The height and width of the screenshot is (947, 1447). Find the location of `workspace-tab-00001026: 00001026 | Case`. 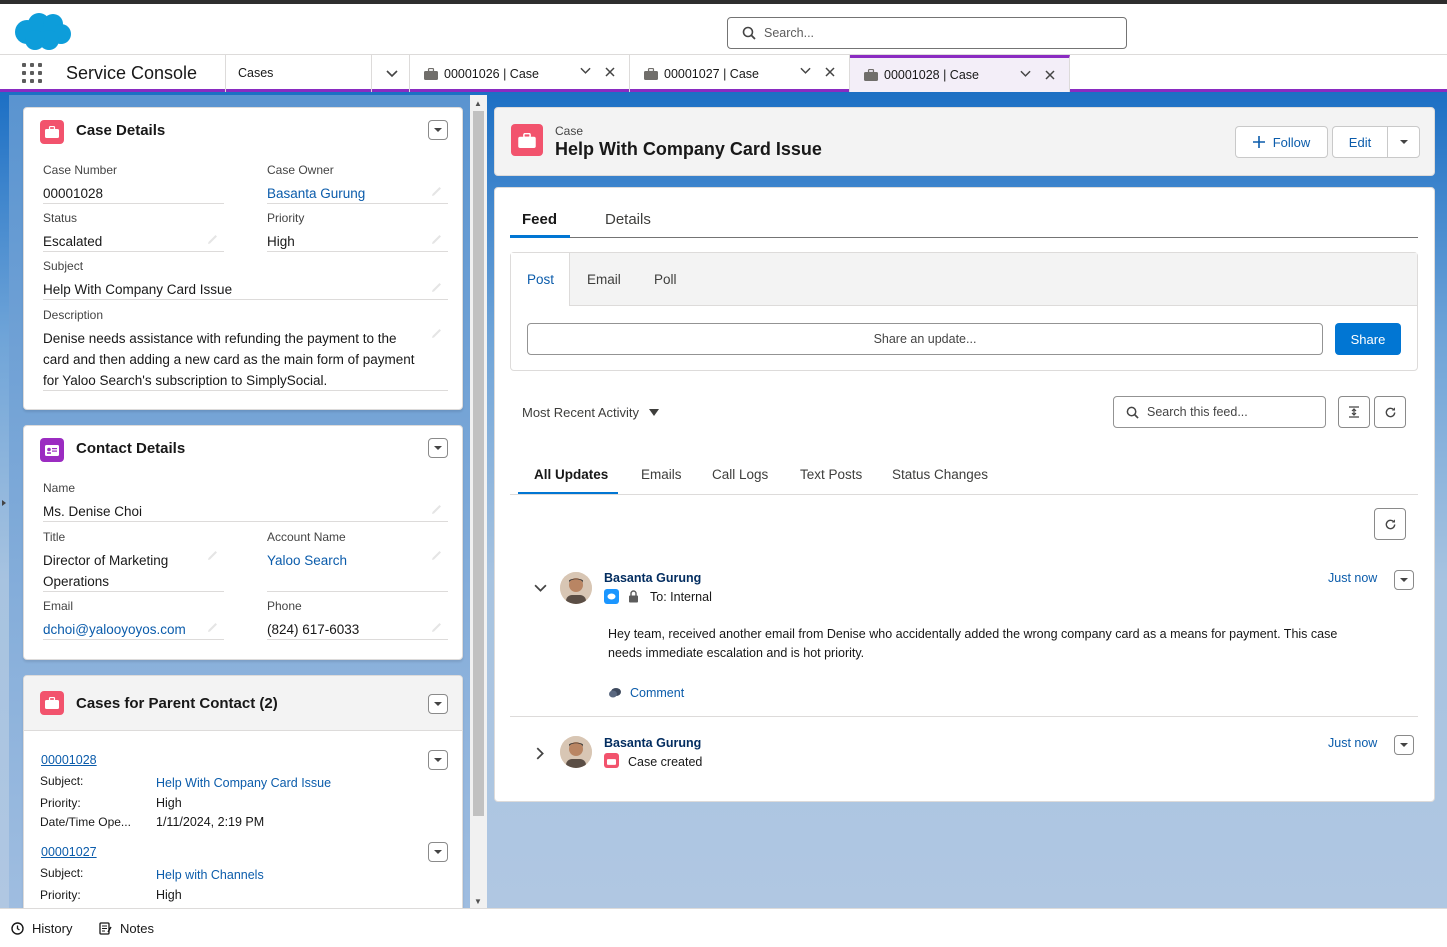

workspace-tab-00001026: 00001026 | Case is located at coordinates (520, 73).